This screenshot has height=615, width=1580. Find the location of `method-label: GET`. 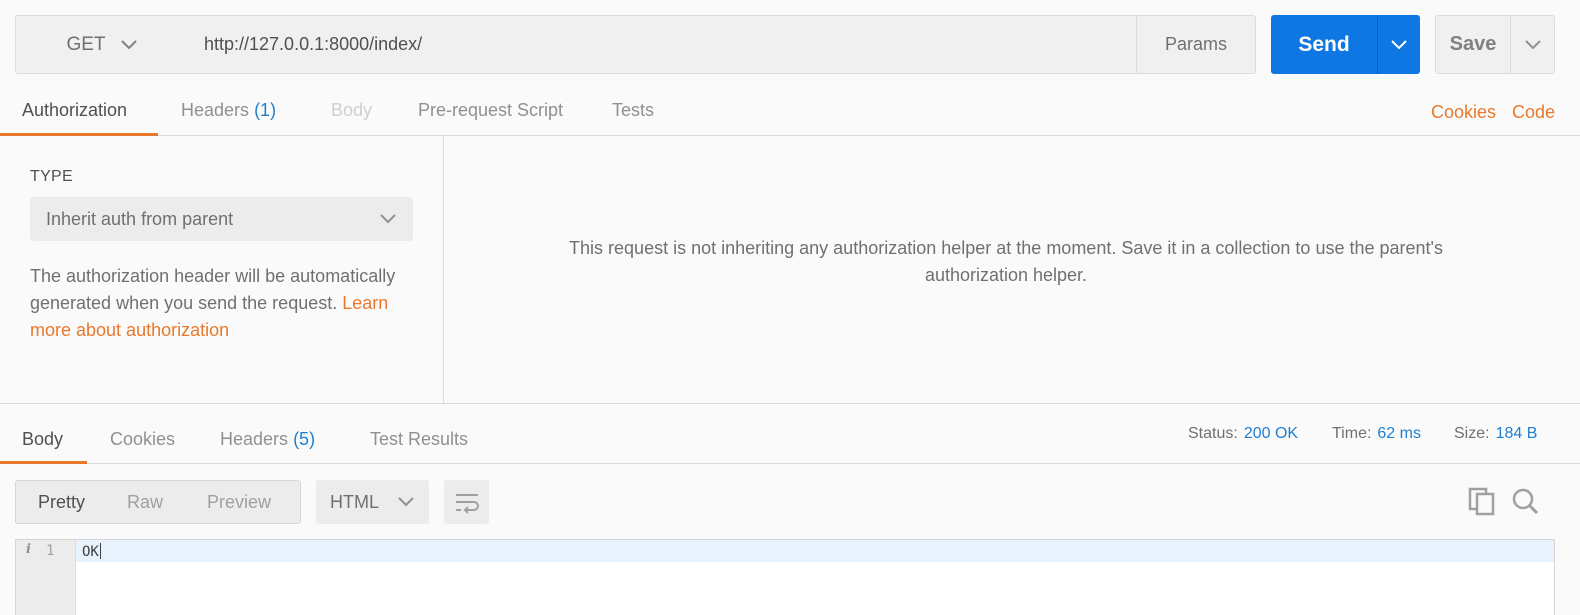

method-label: GET is located at coordinates (86, 44).